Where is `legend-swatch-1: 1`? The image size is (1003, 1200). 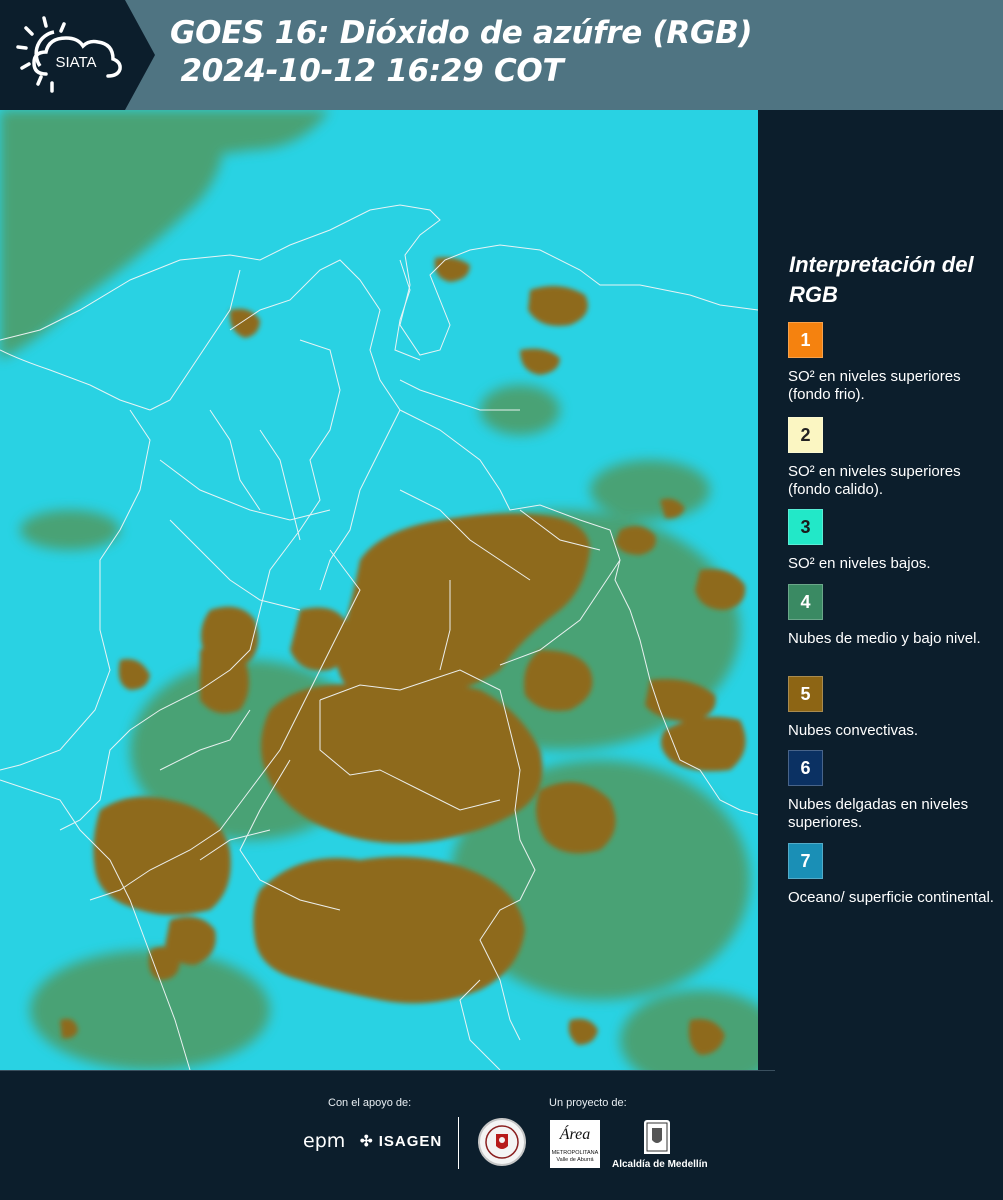
legend-swatch-1: 1 is located at coordinates (805, 340).